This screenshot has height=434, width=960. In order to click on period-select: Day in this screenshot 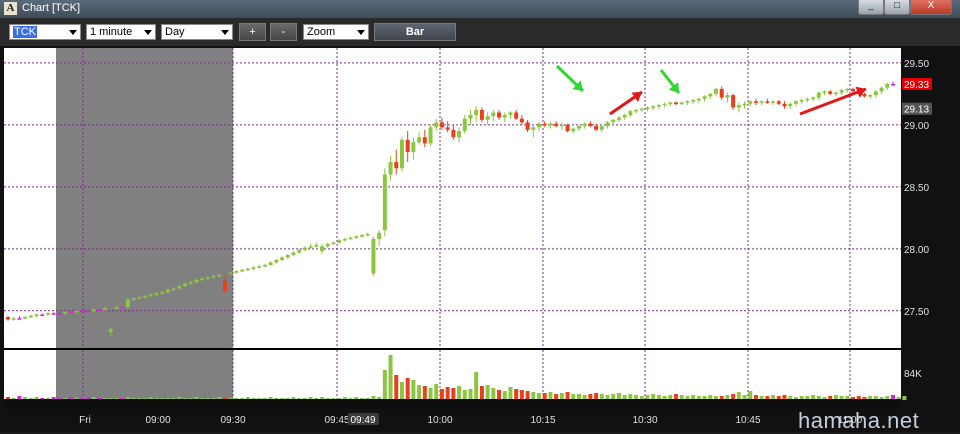, I will do `click(197, 32)`.